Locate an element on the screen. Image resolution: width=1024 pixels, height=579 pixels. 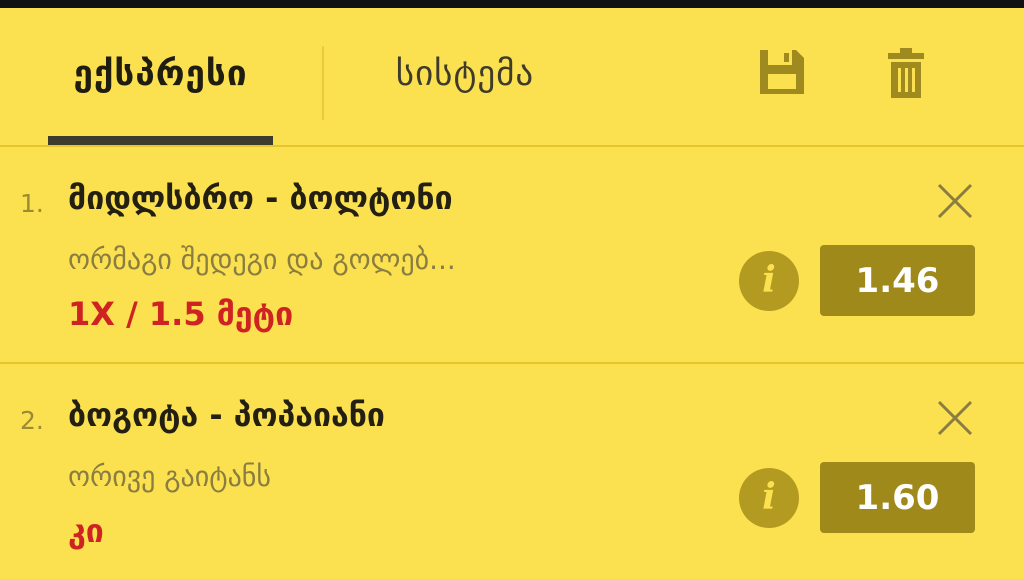
active-tab-indicator is located at coordinates (160, 140).